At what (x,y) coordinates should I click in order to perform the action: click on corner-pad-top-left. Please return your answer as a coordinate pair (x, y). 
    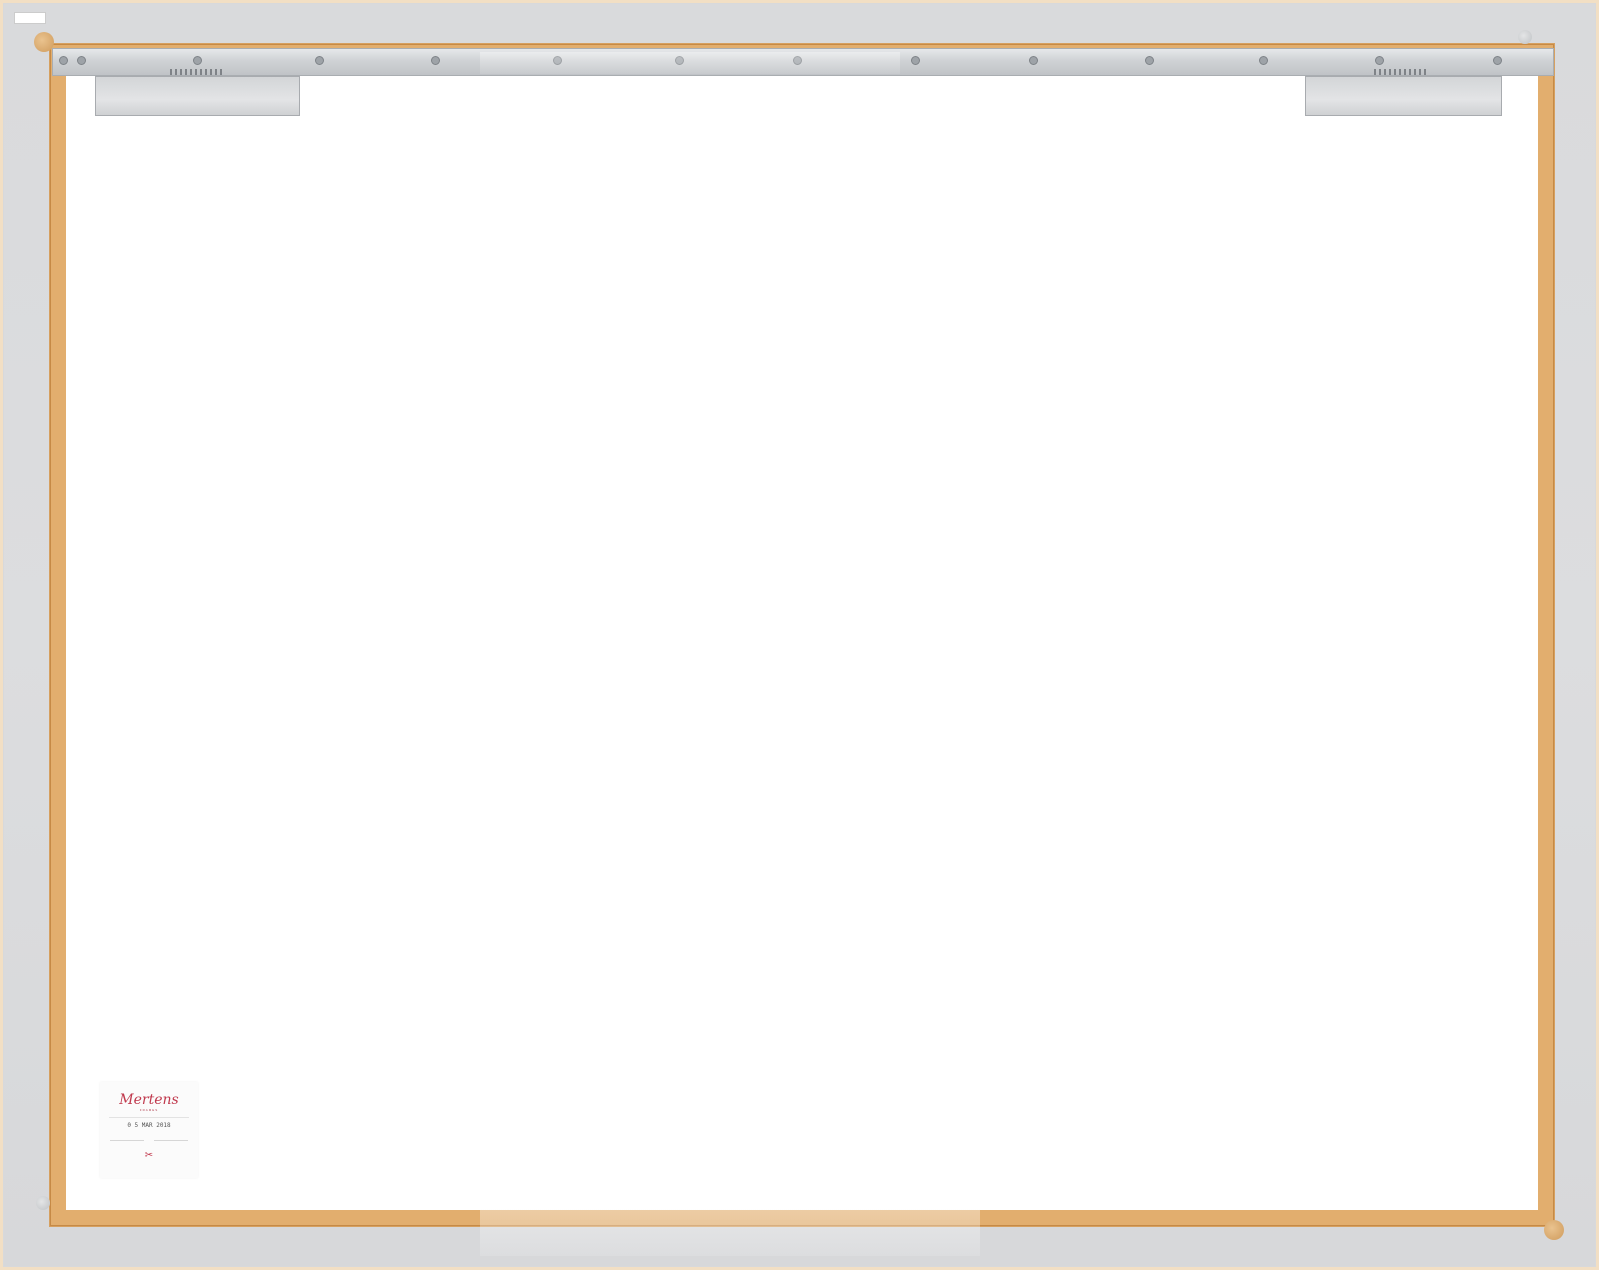
    Looking at the image, I should click on (44, 42).